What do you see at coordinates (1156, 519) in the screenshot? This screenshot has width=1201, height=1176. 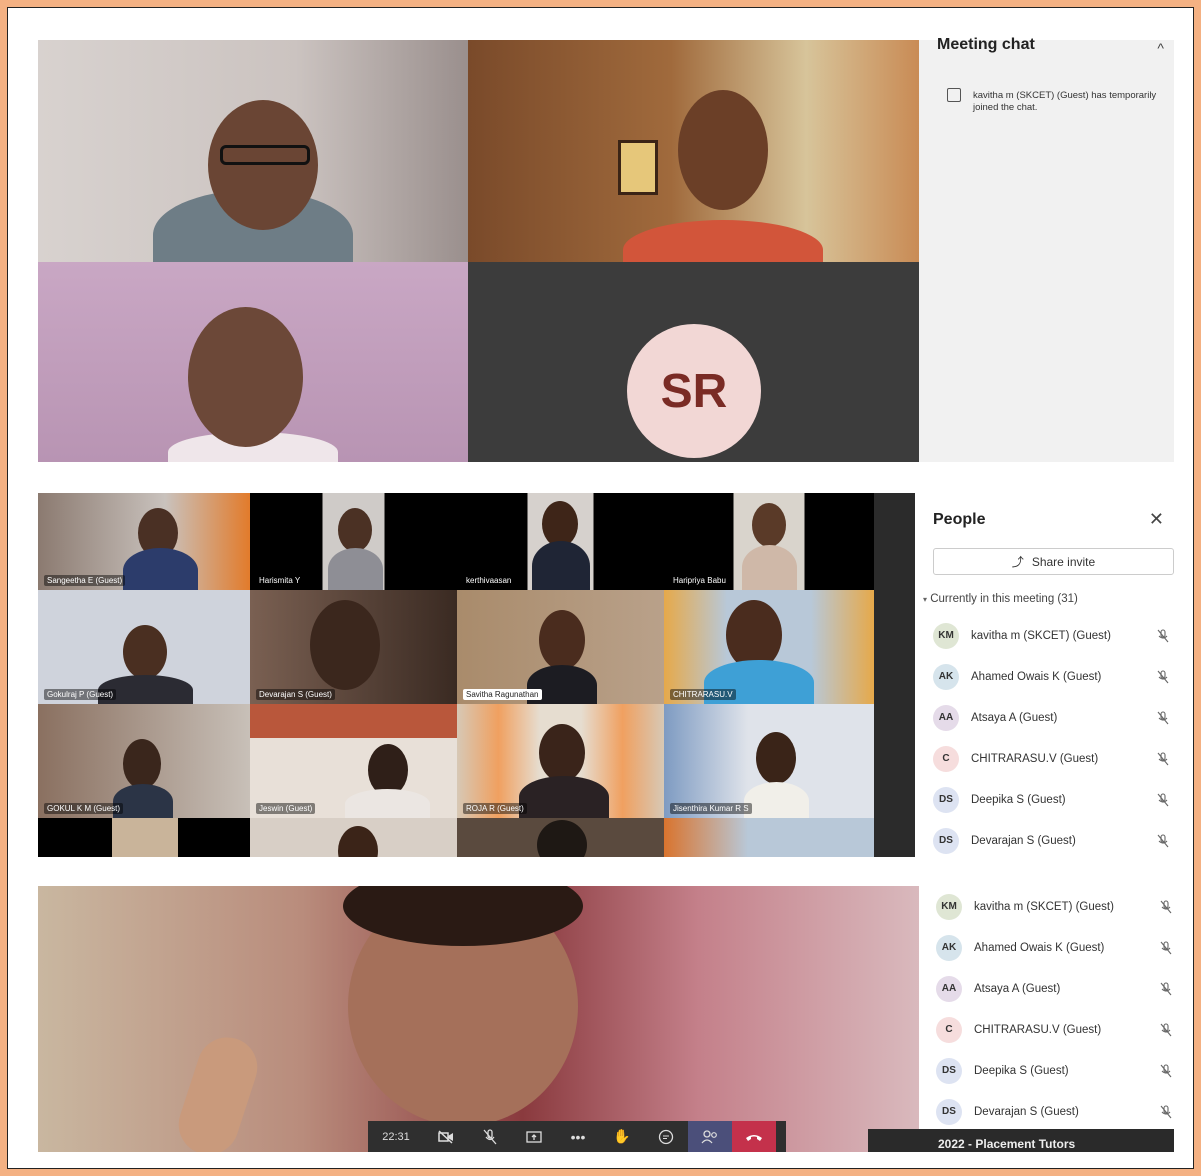 I see `close-icon: ✕` at bounding box center [1156, 519].